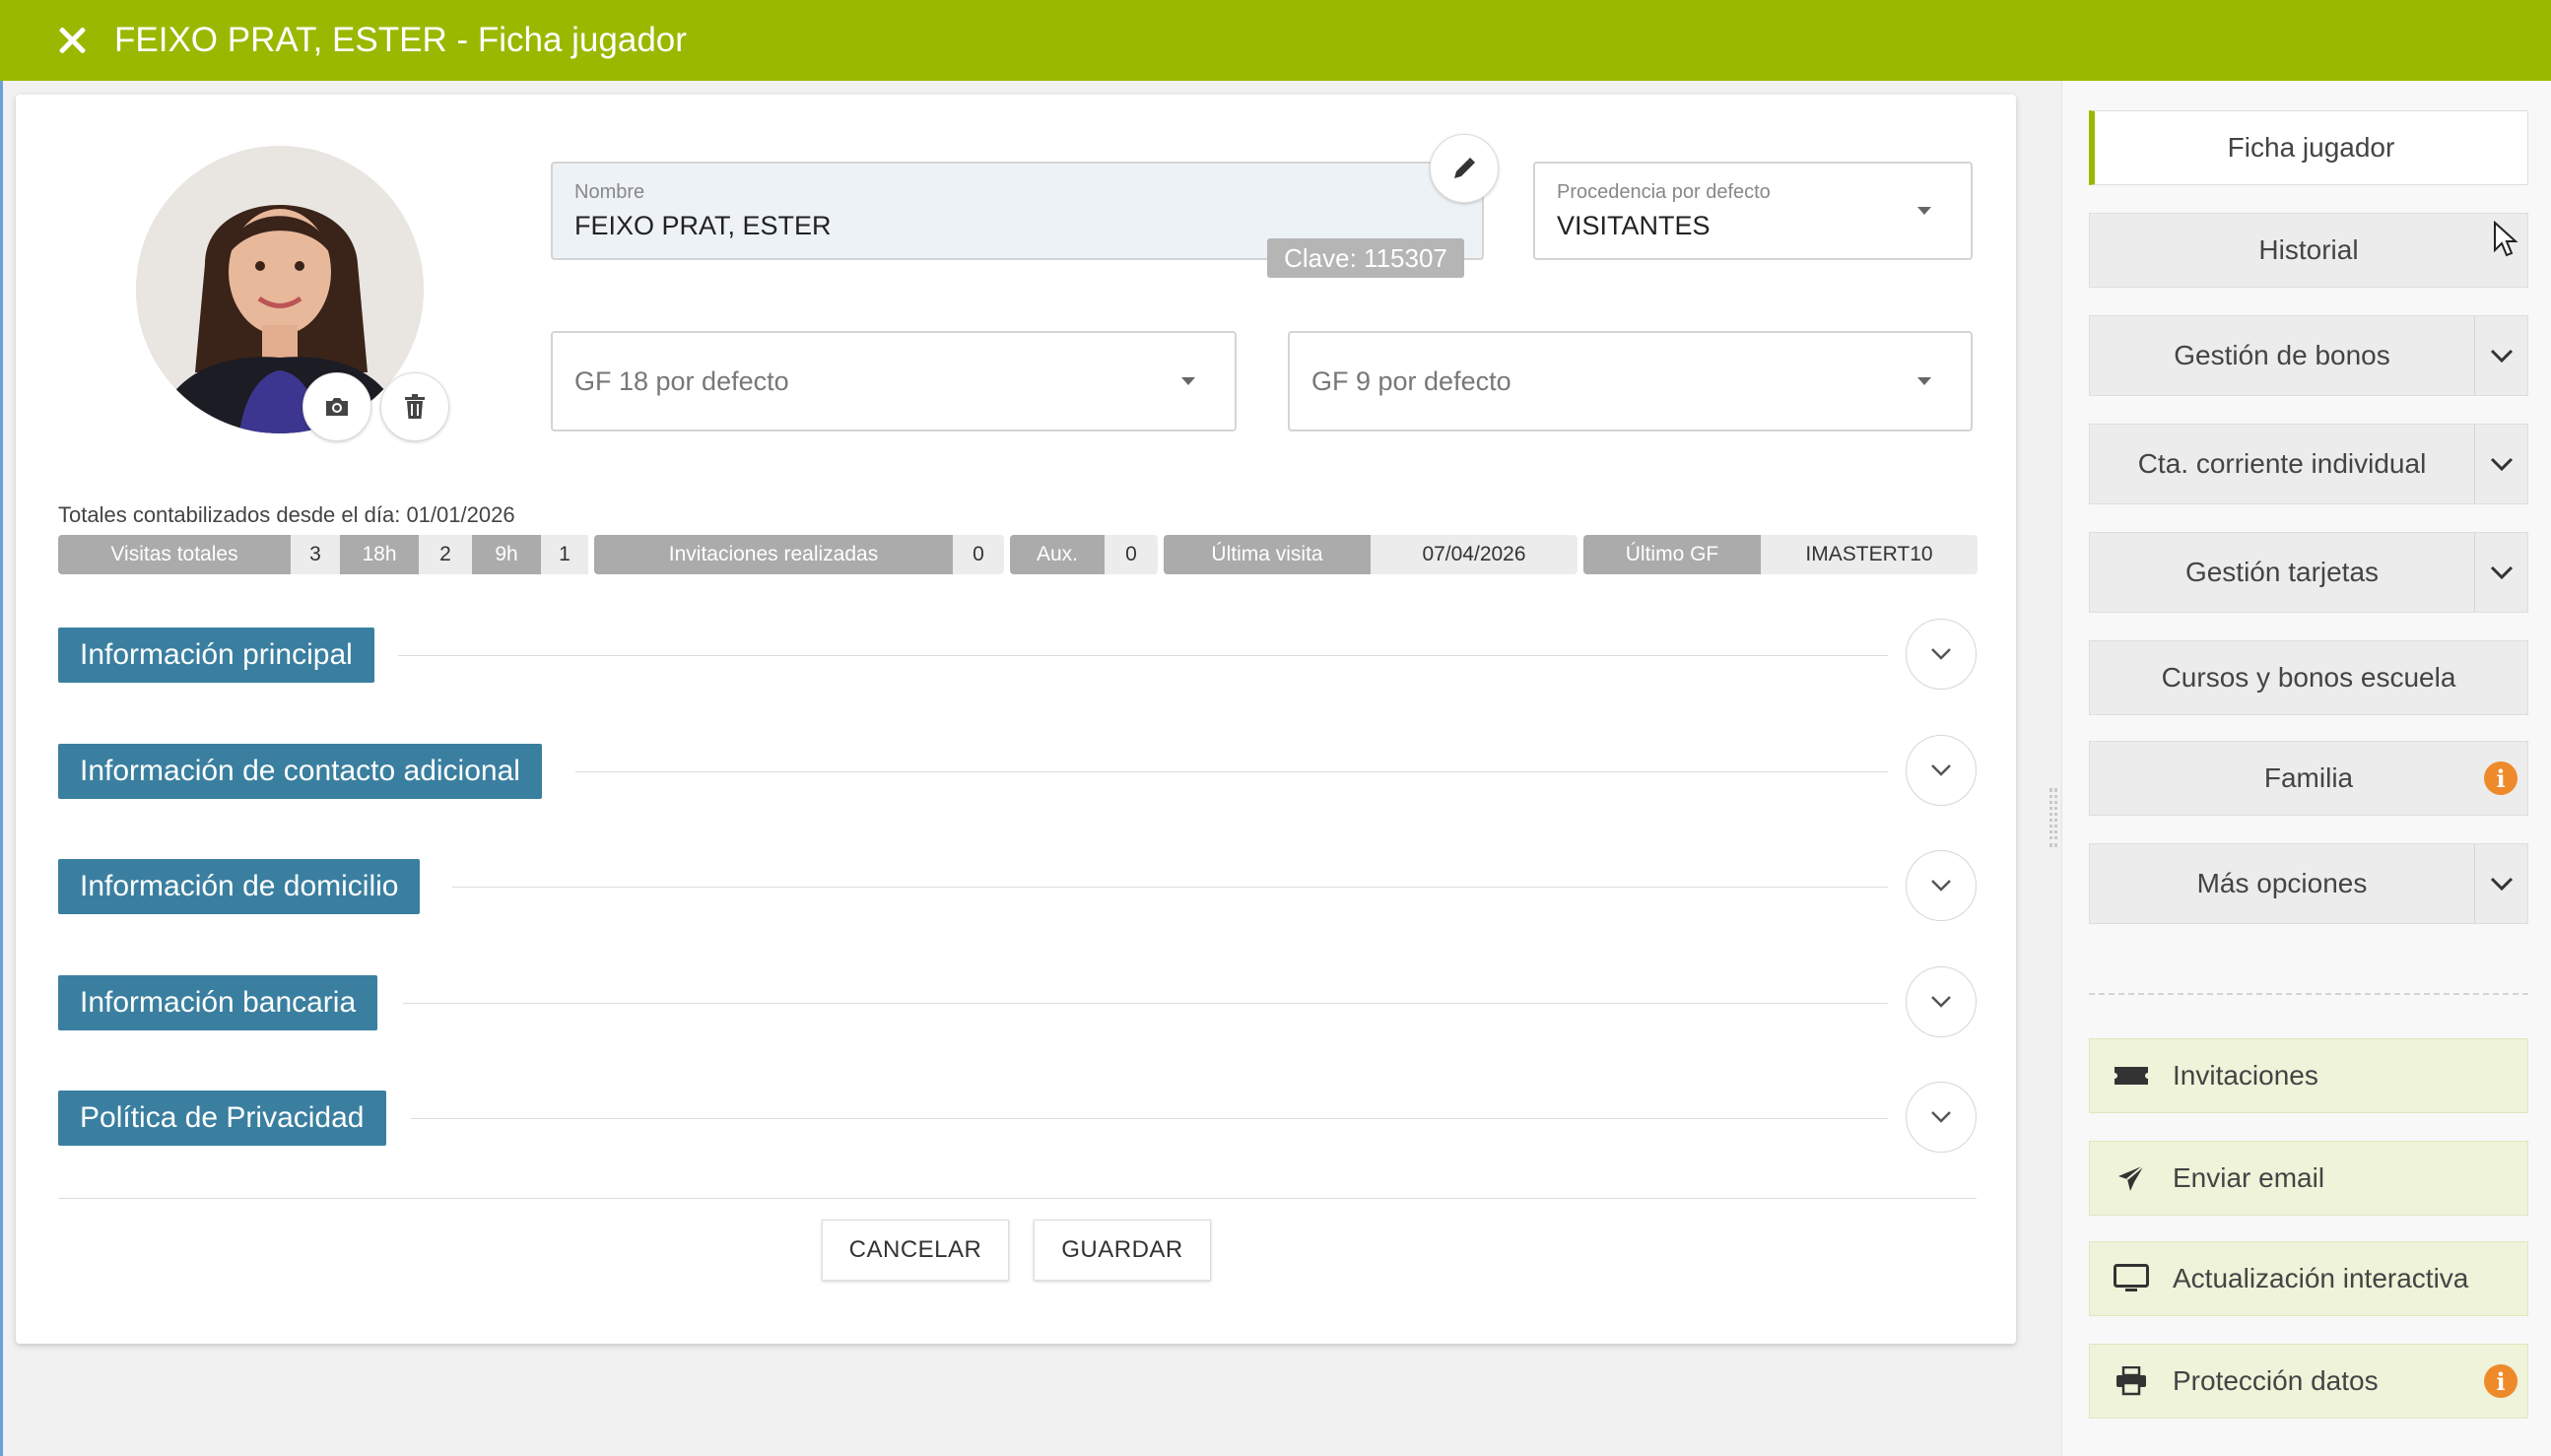  What do you see at coordinates (379, 554) in the screenshot?
I see `h18-label: 18h` at bounding box center [379, 554].